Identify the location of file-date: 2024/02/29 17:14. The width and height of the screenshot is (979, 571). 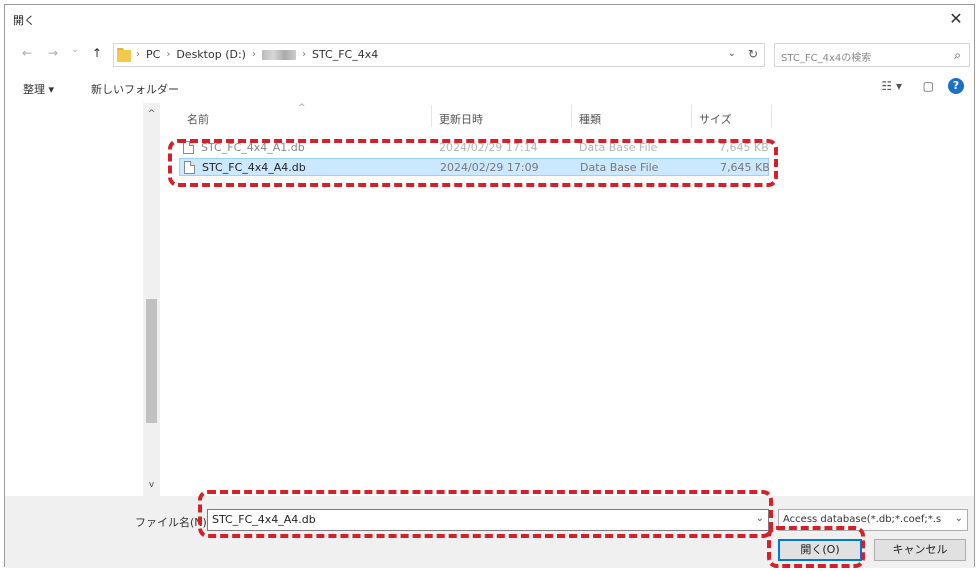
(488, 147).